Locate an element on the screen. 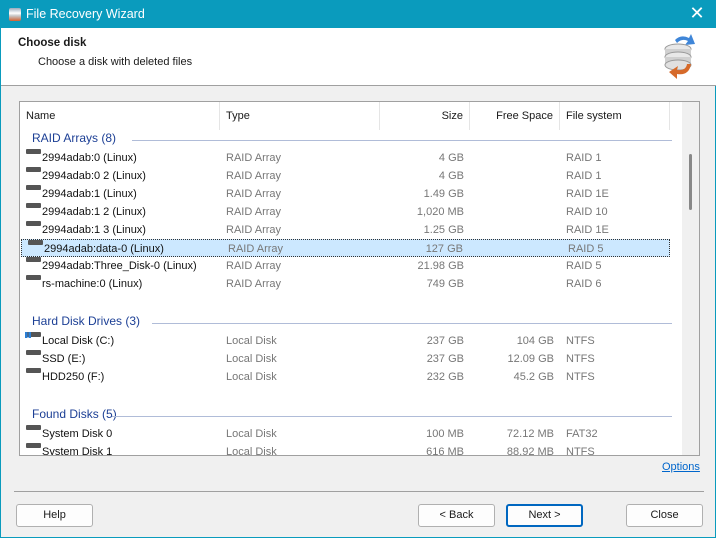 The width and height of the screenshot is (716, 538). disk-free-space: 72.12 MB is located at coordinates (530, 434).